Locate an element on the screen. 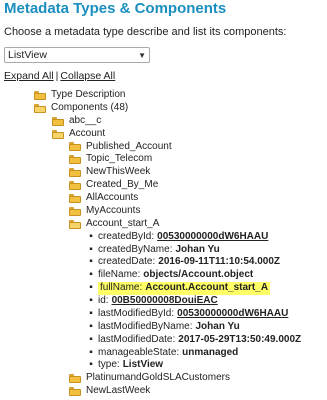 The image size is (327, 400). tree-node-label: MyAccounts is located at coordinates (113, 210).